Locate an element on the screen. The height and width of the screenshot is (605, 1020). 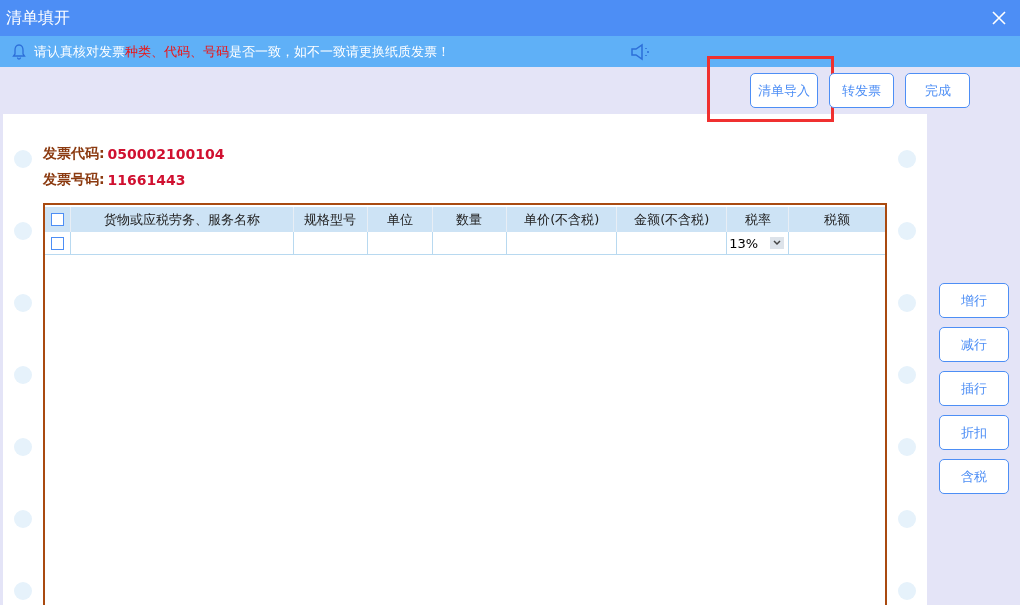
column-header: 单价(不含税) is located at coordinates (561, 219).